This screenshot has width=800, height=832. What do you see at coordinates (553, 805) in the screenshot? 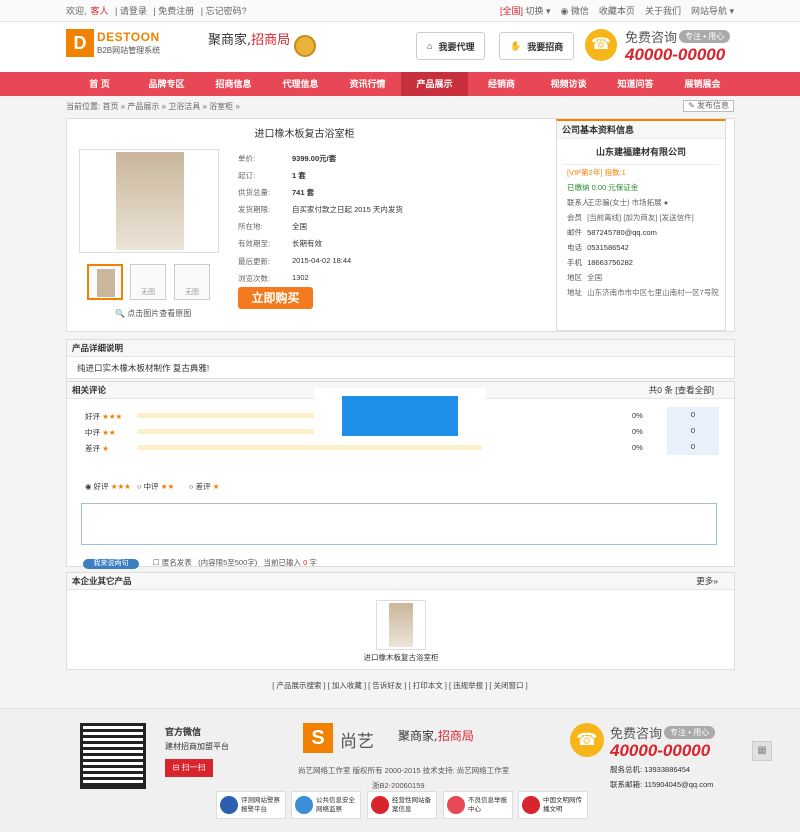
I see `badge-civil: 中国文明网传播文明` at bounding box center [553, 805].